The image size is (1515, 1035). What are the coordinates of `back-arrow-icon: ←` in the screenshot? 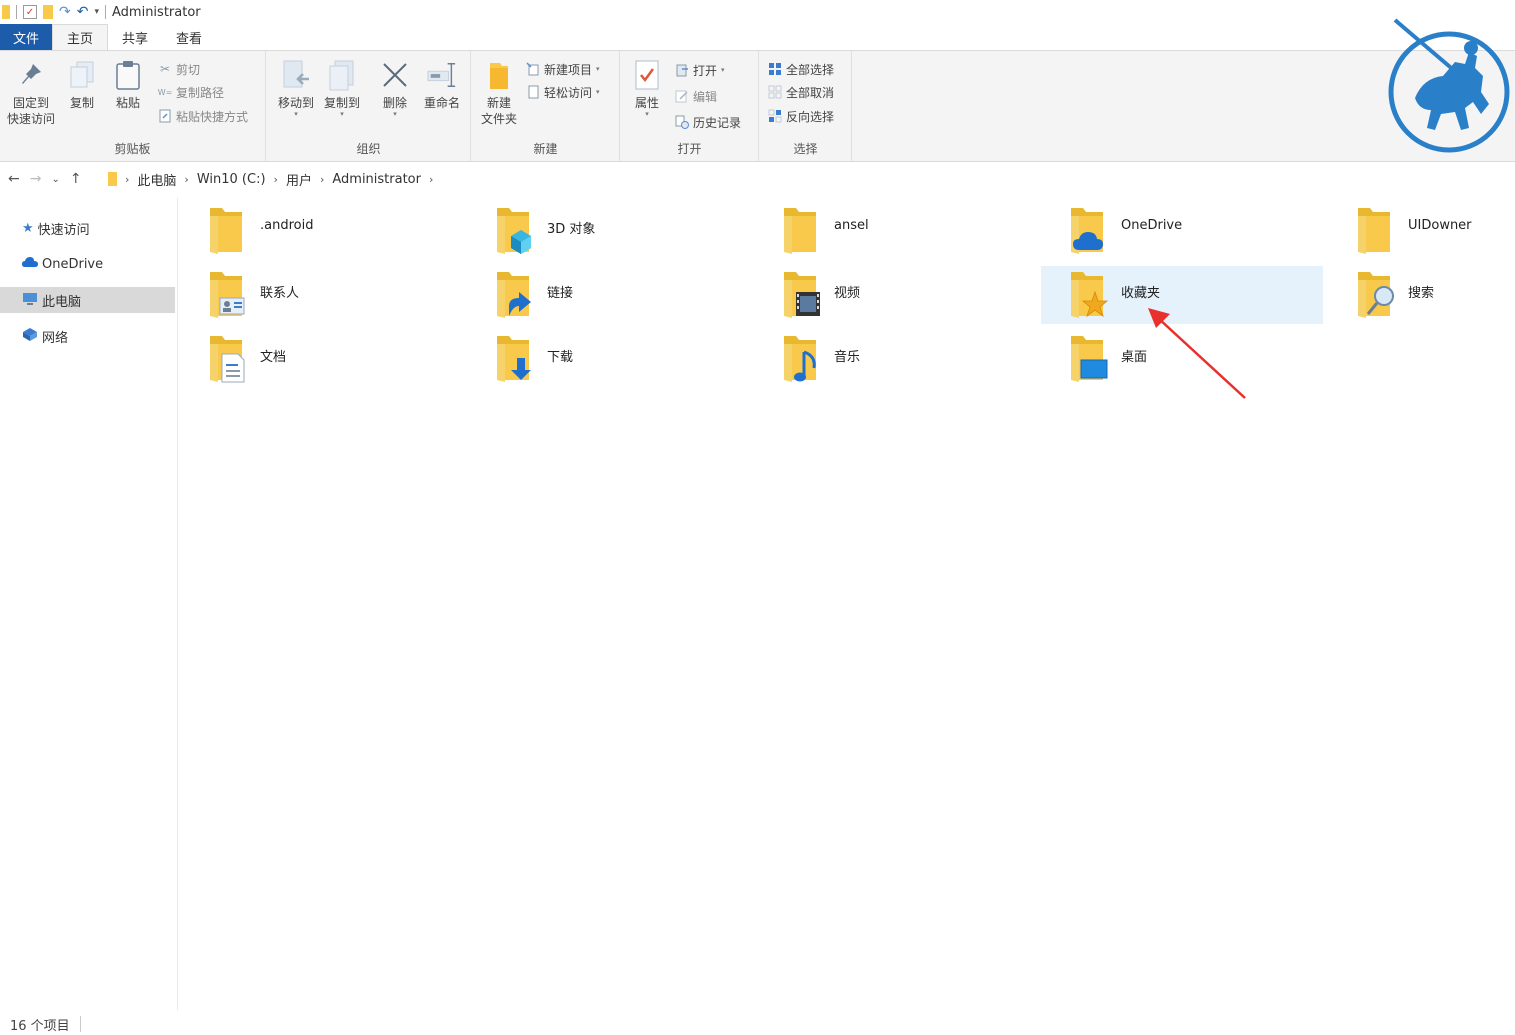 It's located at (14, 179).